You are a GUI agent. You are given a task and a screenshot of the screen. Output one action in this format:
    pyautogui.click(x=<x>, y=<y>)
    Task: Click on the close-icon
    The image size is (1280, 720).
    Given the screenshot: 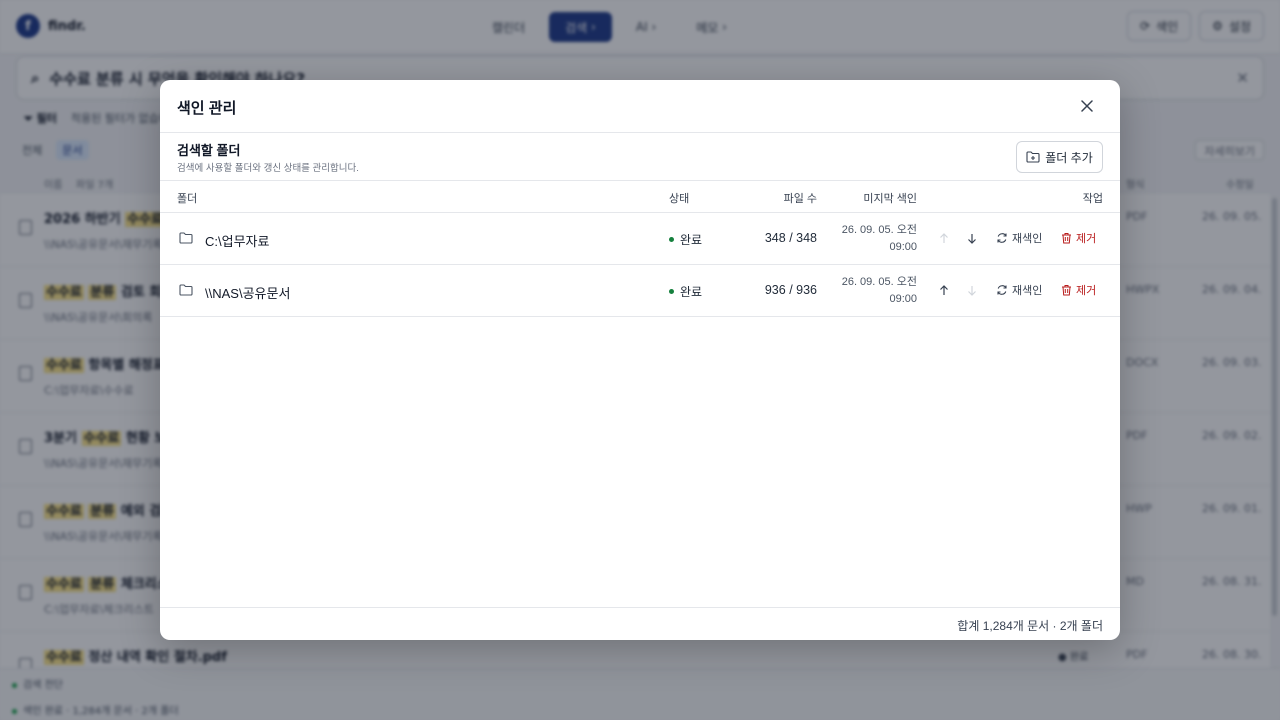 What is the action you would take?
    pyautogui.click(x=1087, y=106)
    